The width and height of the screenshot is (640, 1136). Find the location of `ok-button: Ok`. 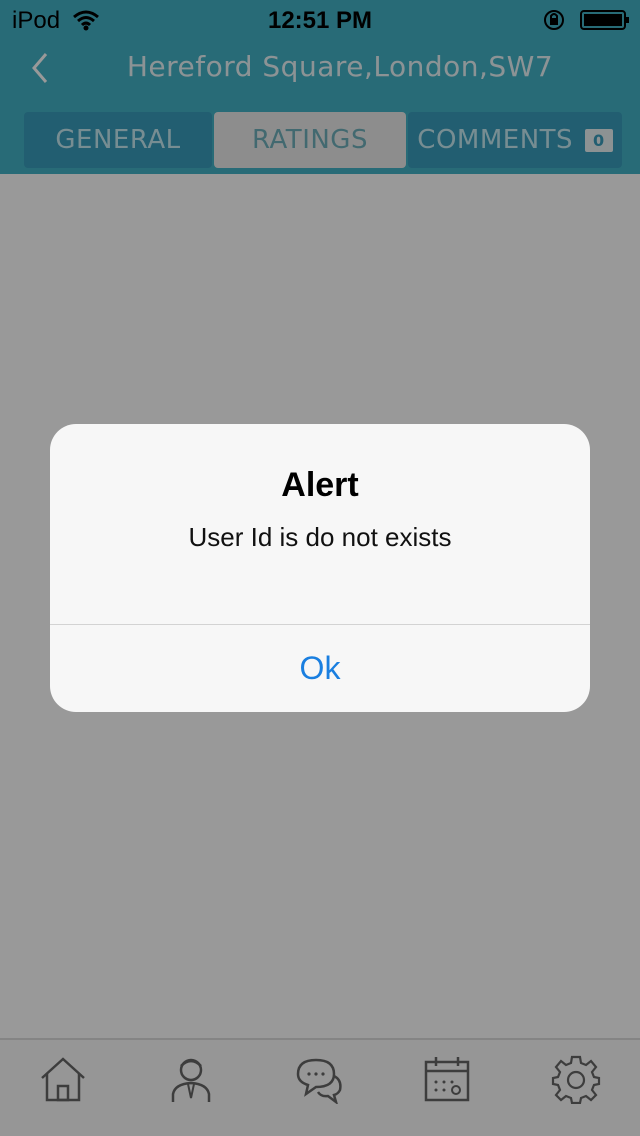

ok-button: Ok is located at coordinates (320, 668).